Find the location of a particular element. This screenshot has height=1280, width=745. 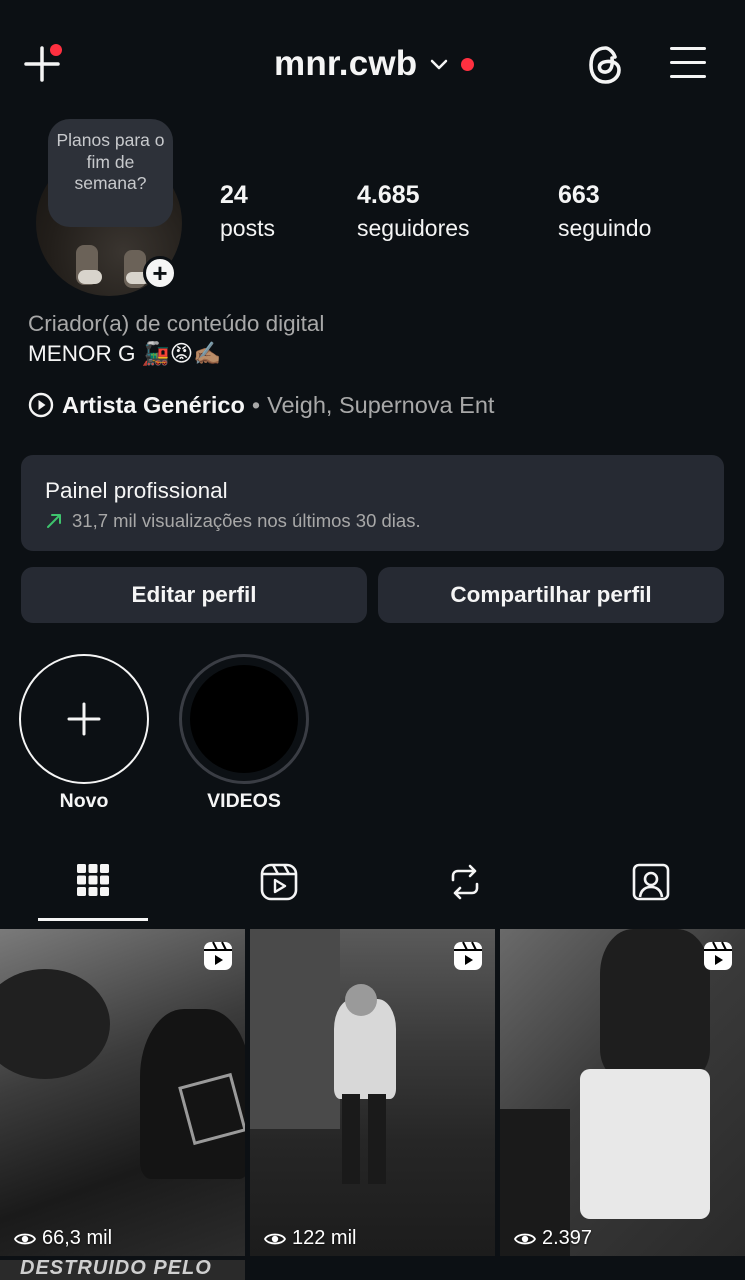

chevron-down-icon is located at coordinates (439, 64).